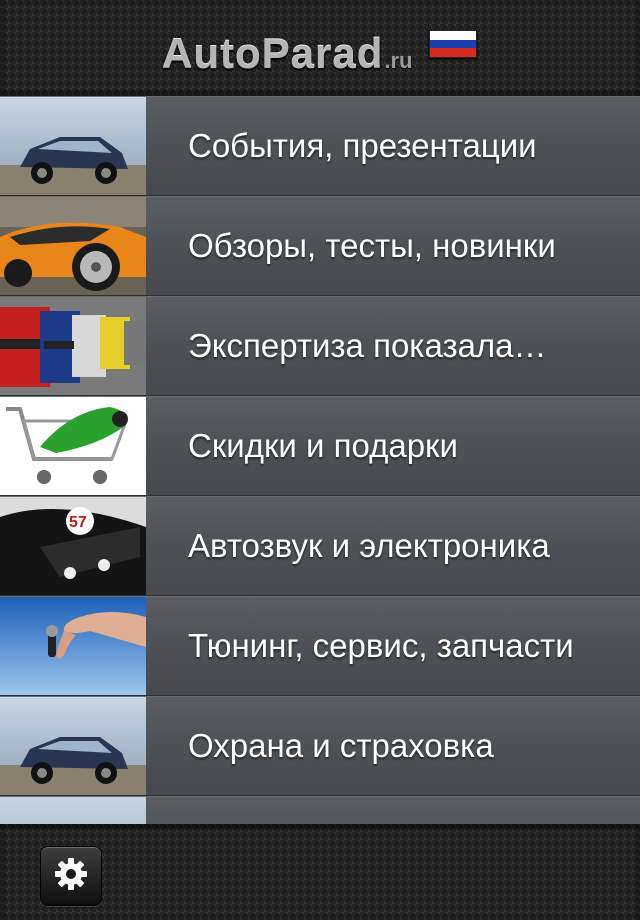 Image resolution: width=640 pixels, height=920 pixels. I want to click on menu-item-partial, so click(320, 810).